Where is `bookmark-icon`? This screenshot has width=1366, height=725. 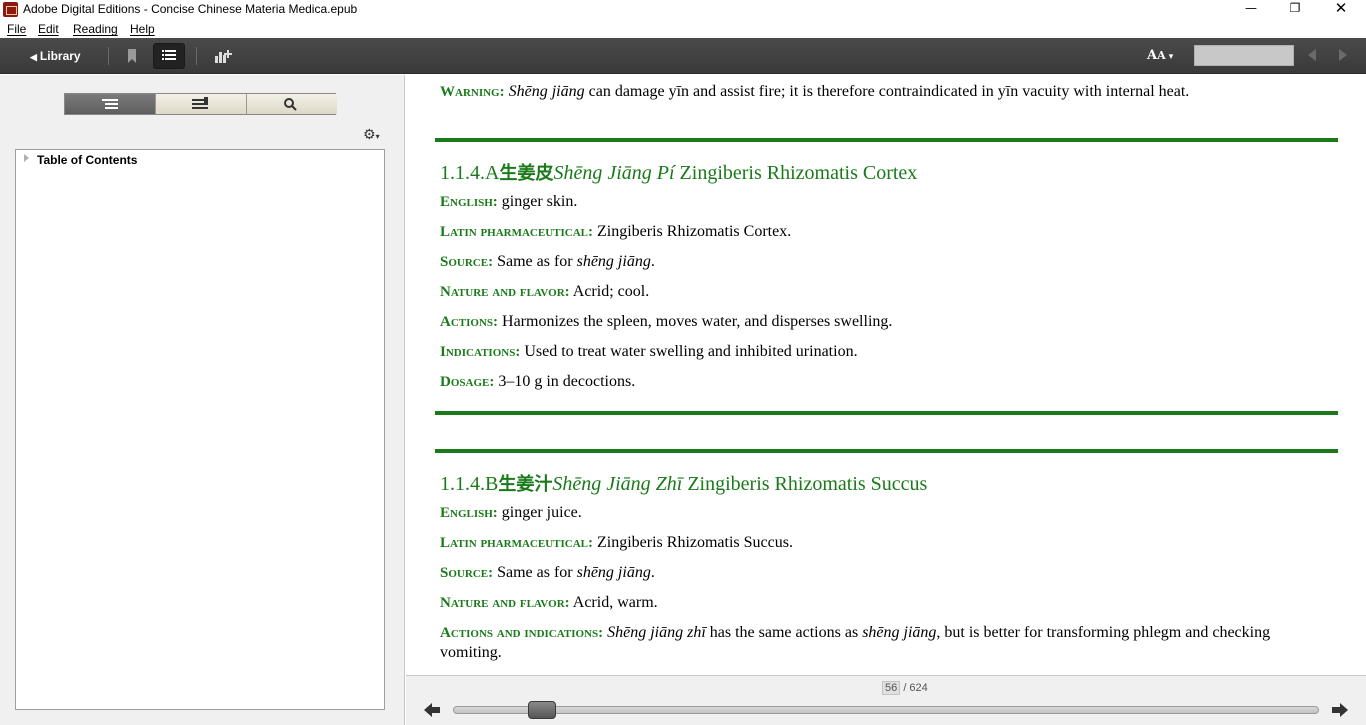
bookmark-icon is located at coordinates (132, 56).